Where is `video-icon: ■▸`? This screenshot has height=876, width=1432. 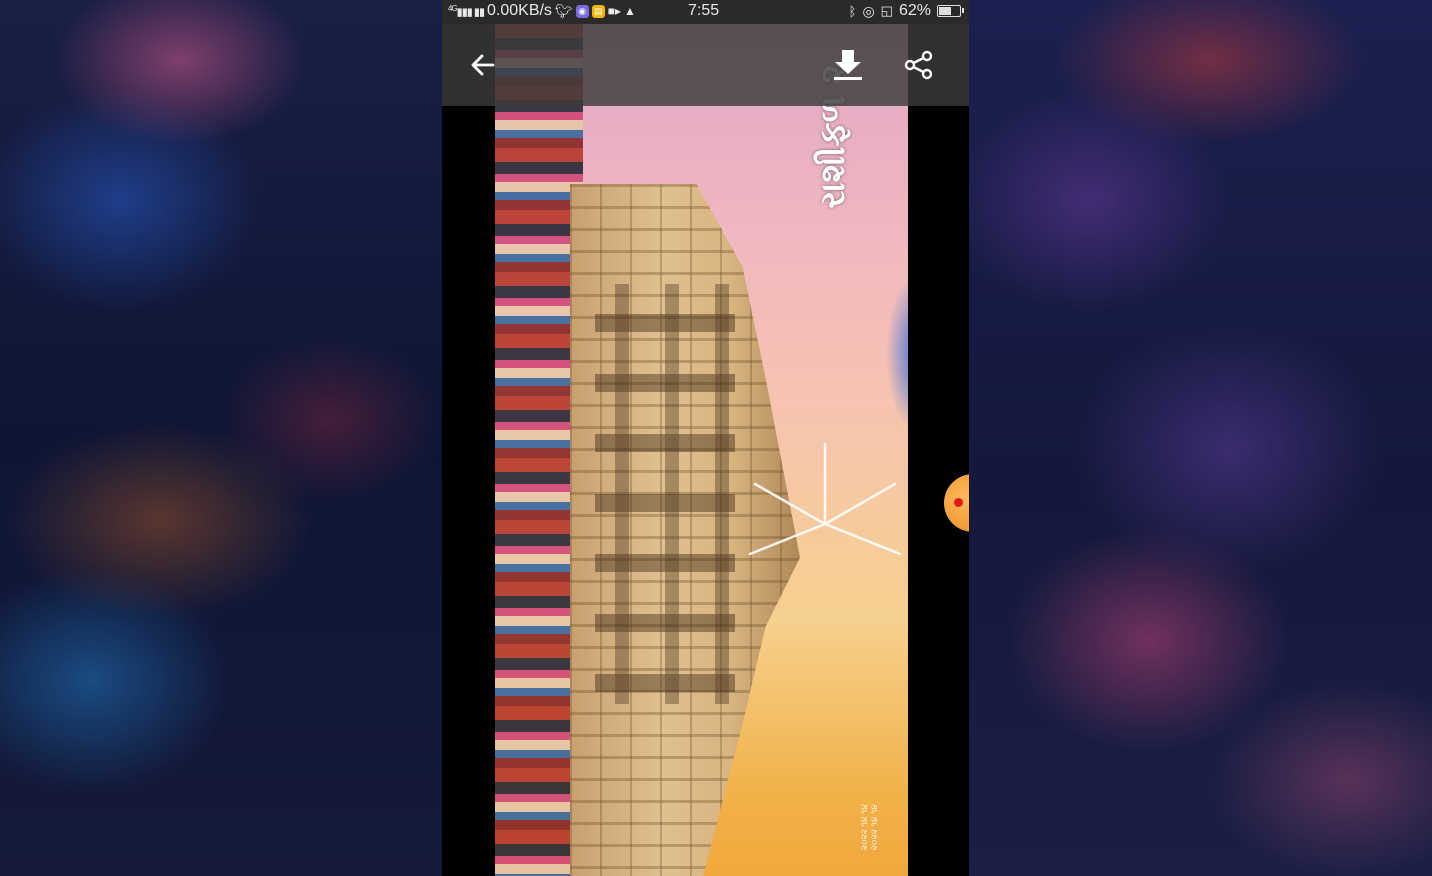 video-icon: ■▸ is located at coordinates (614, 11).